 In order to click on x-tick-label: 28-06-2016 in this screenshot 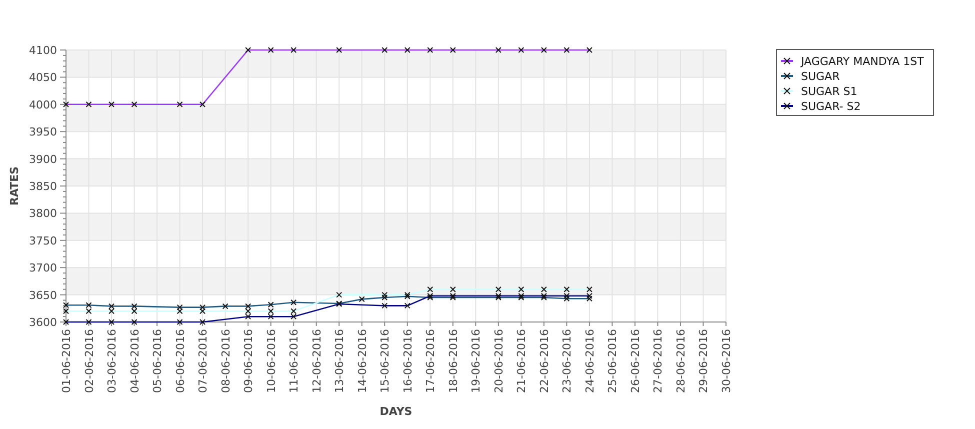, I will do `click(681, 361)`.